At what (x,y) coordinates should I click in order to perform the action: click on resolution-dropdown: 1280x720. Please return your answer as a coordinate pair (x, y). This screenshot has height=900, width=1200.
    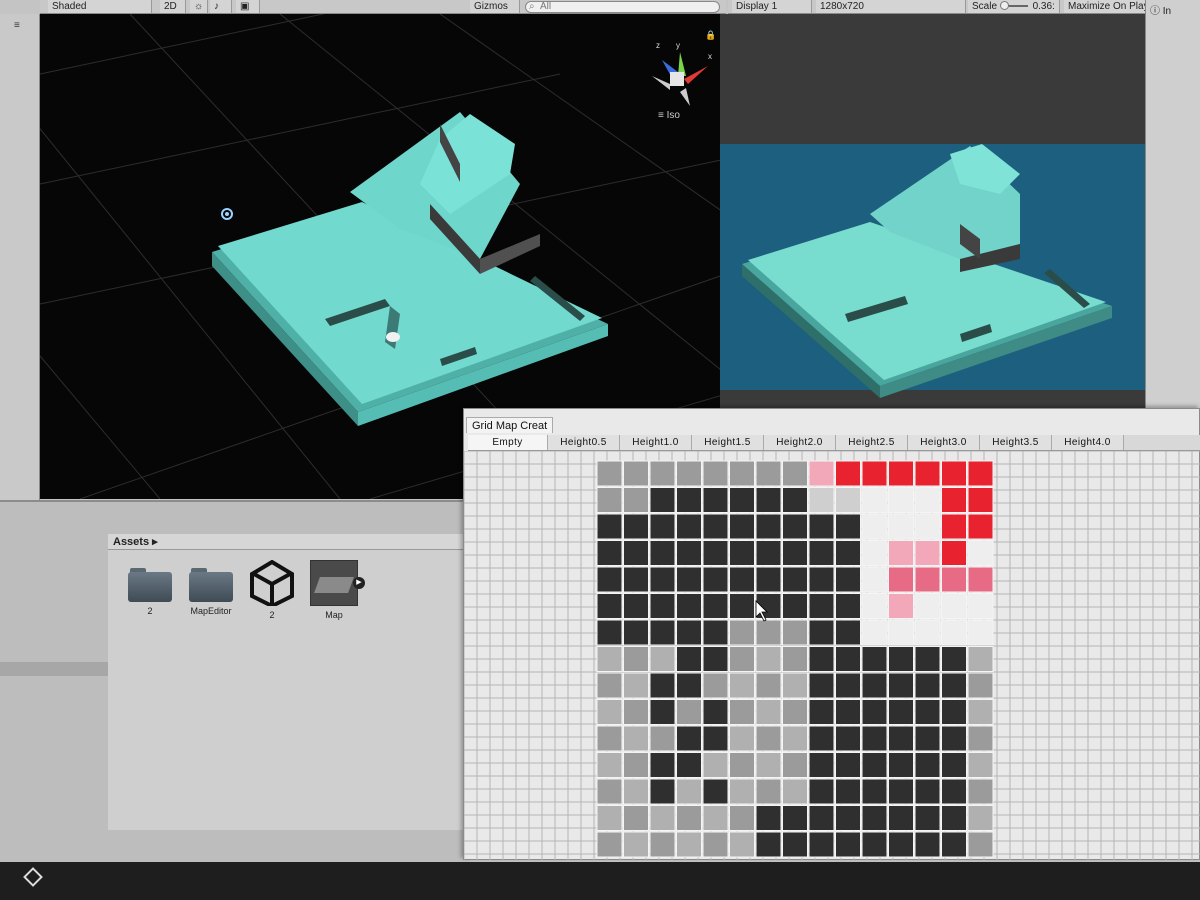
    Looking at the image, I should click on (891, 6).